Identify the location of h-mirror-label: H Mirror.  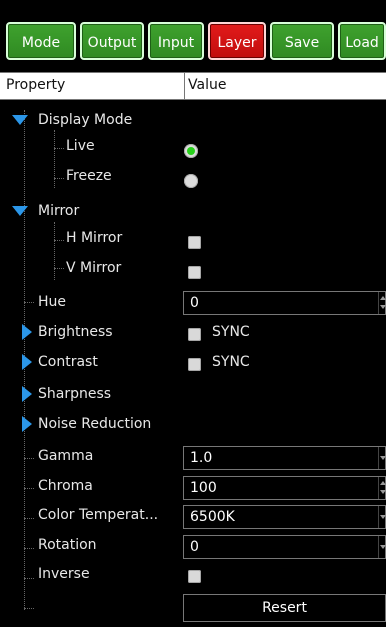
(94, 238).